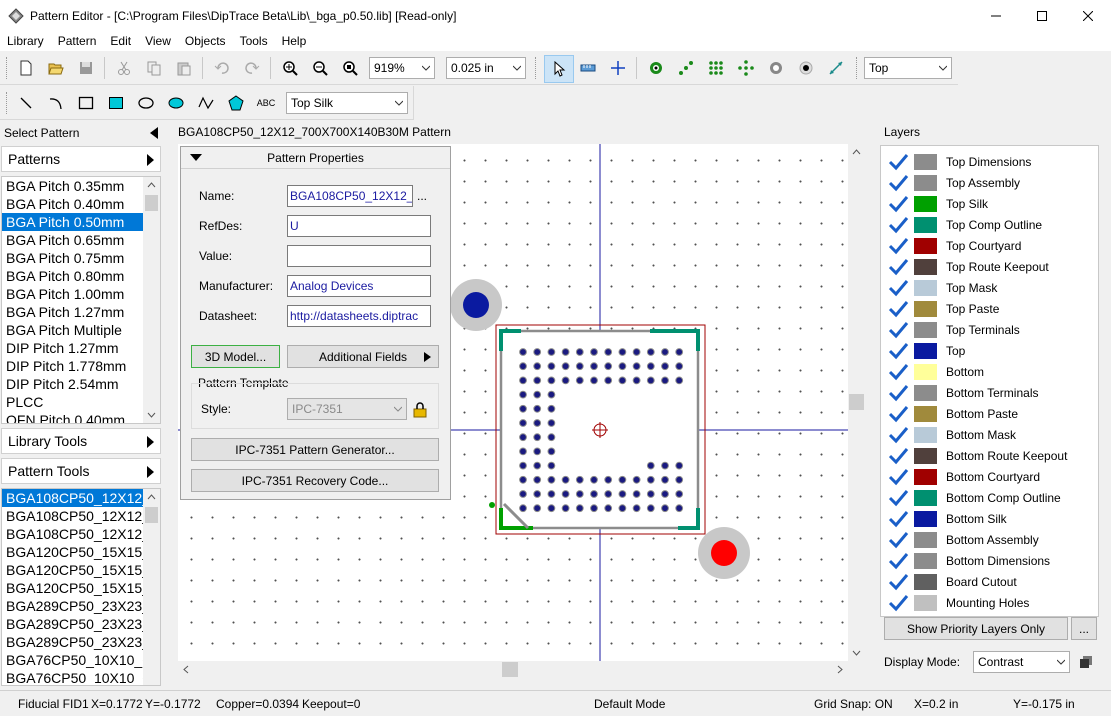 The image size is (1111, 716). Describe the element at coordinates (989, 371) in the screenshot. I see `layer-row: Bottom` at that location.